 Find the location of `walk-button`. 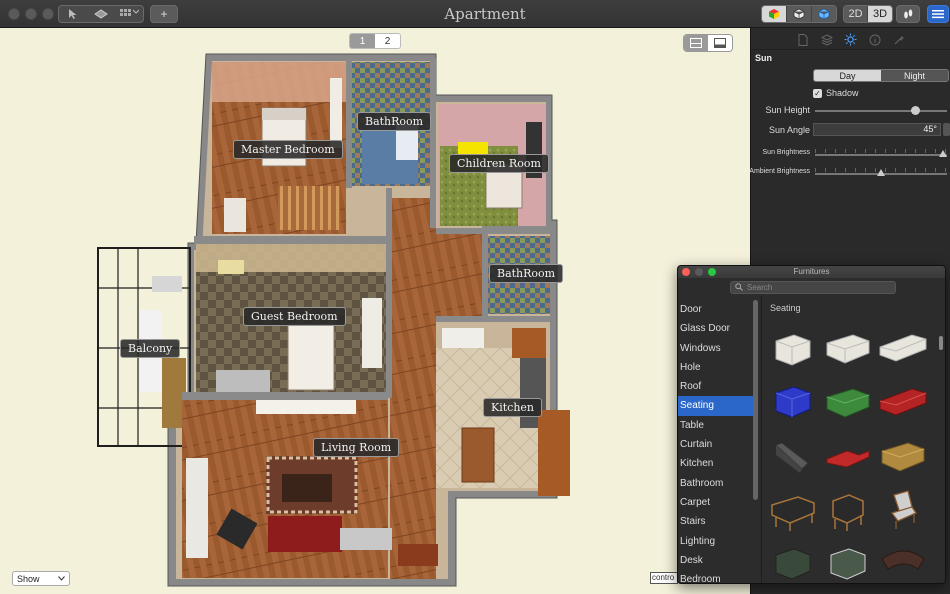

walk-button is located at coordinates (908, 14).